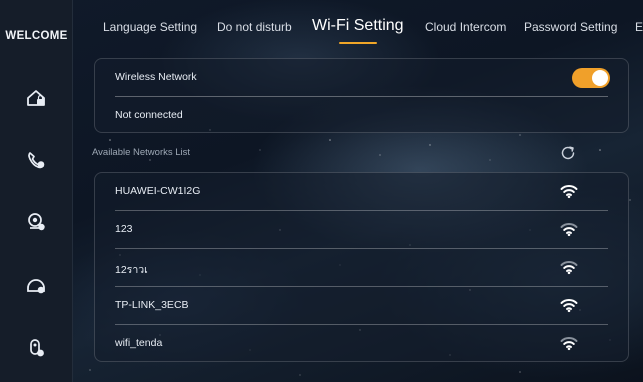 This screenshot has width=643, height=382. Describe the element at coordinates (358, 43) in the screenshot. I see `active-tab-indicator` at that location.